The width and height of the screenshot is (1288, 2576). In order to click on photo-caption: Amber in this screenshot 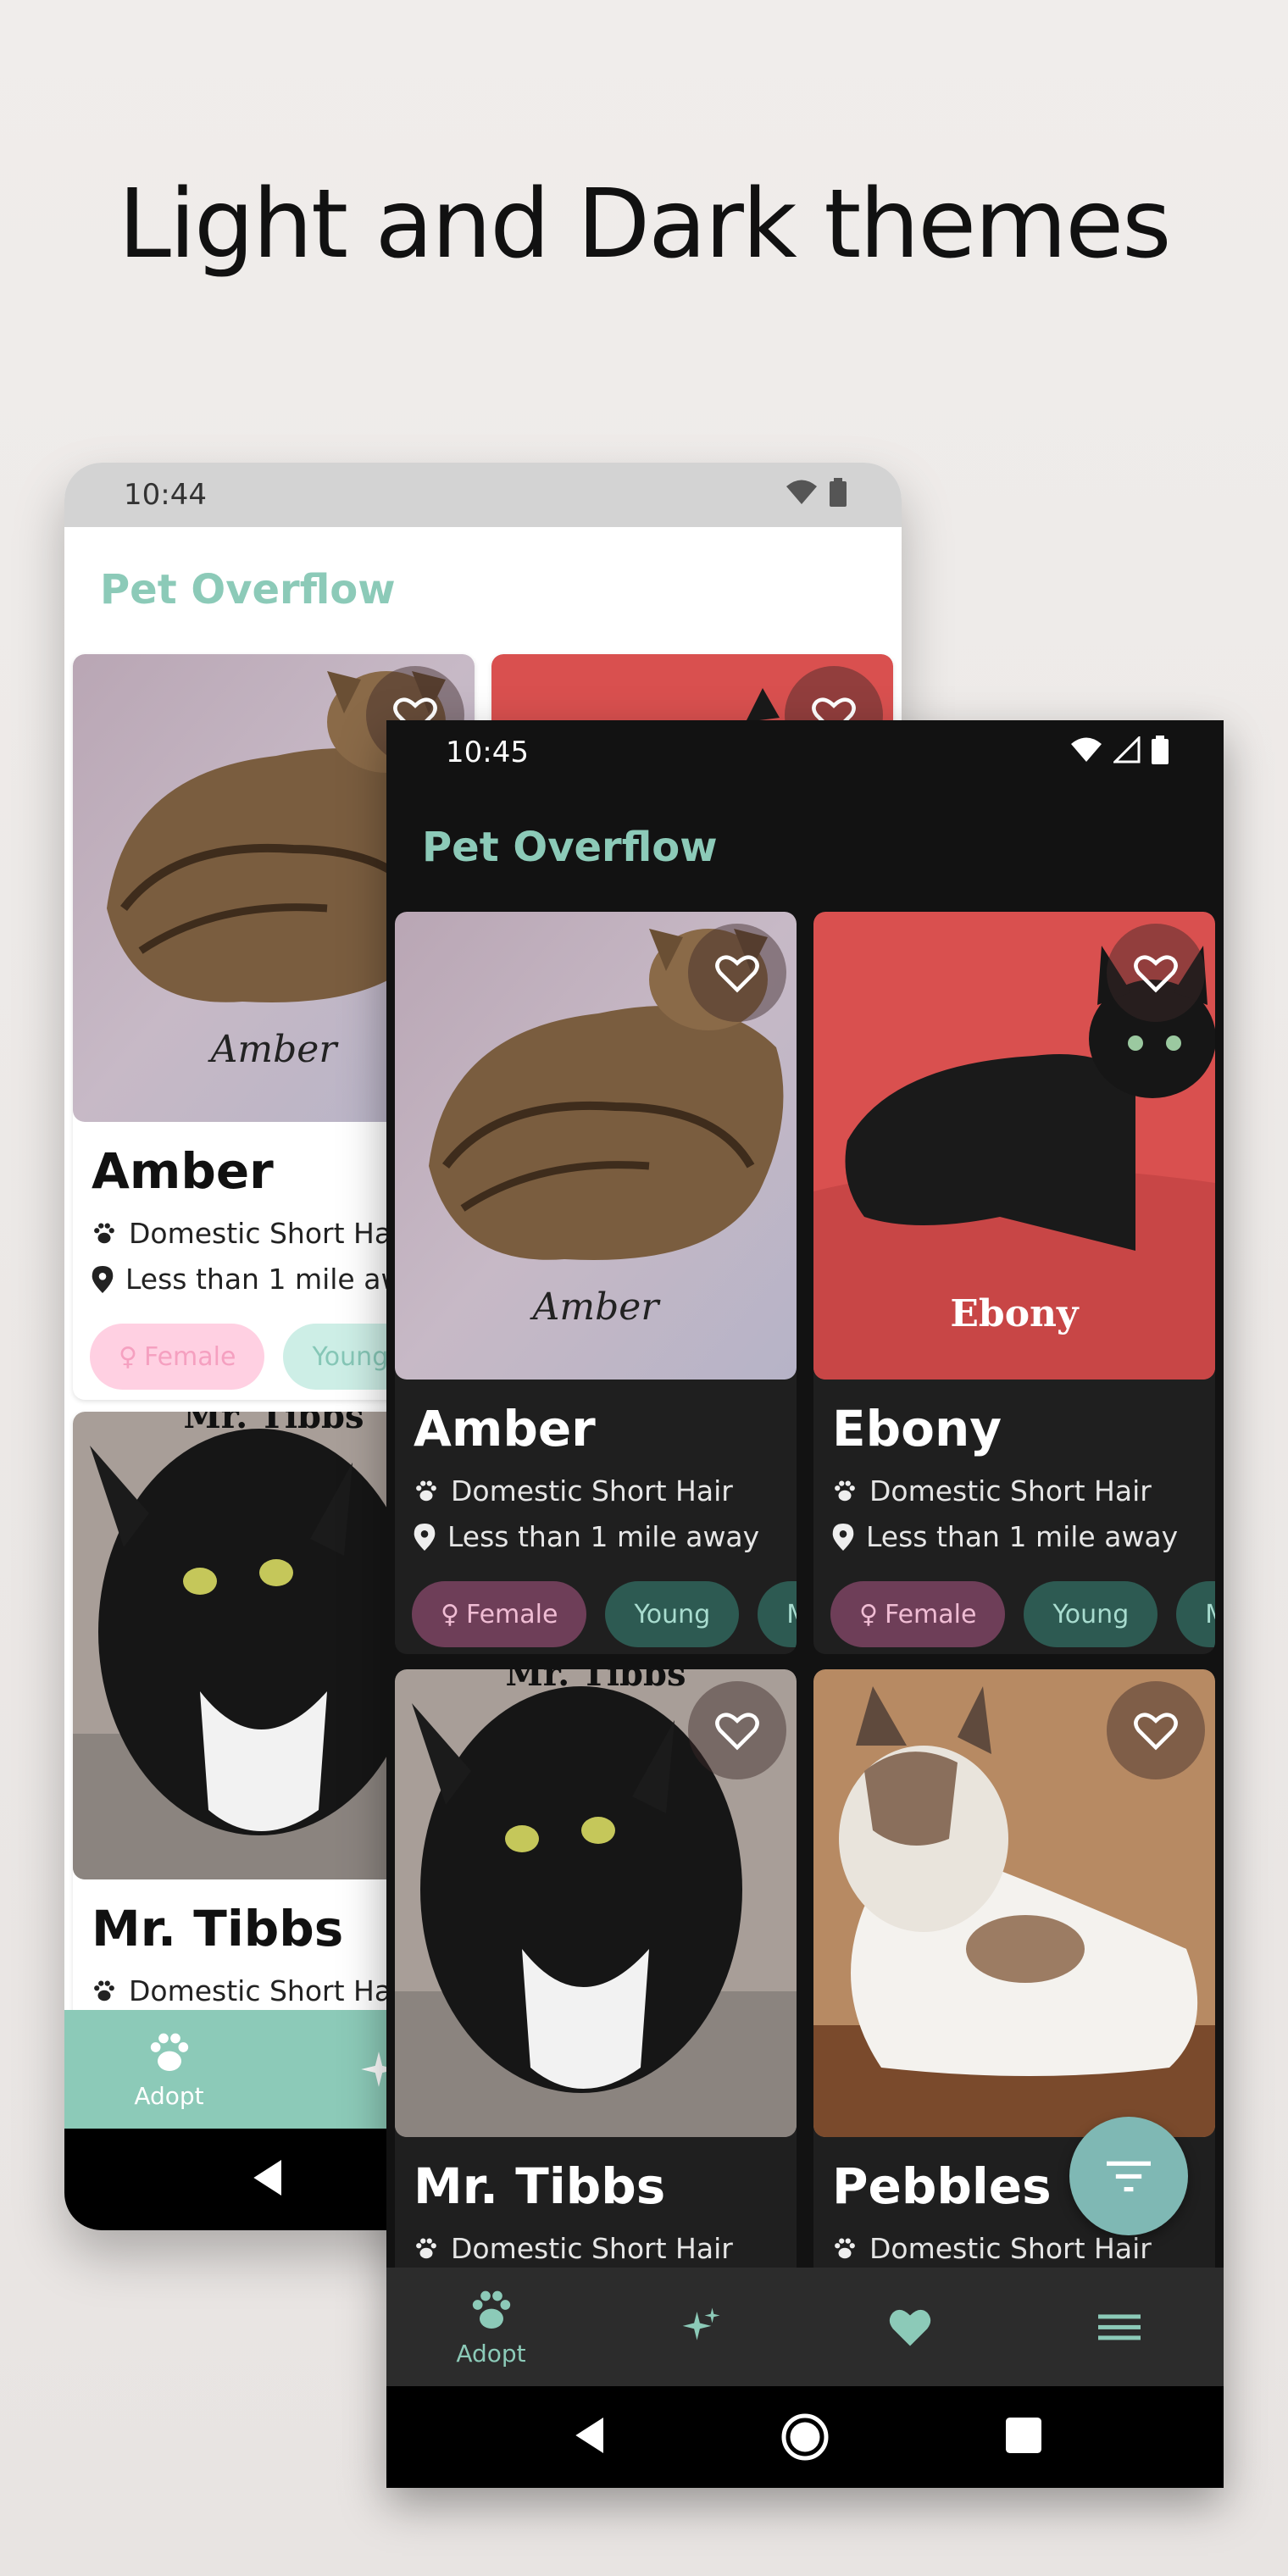, I will do `click(595, 1307)`.